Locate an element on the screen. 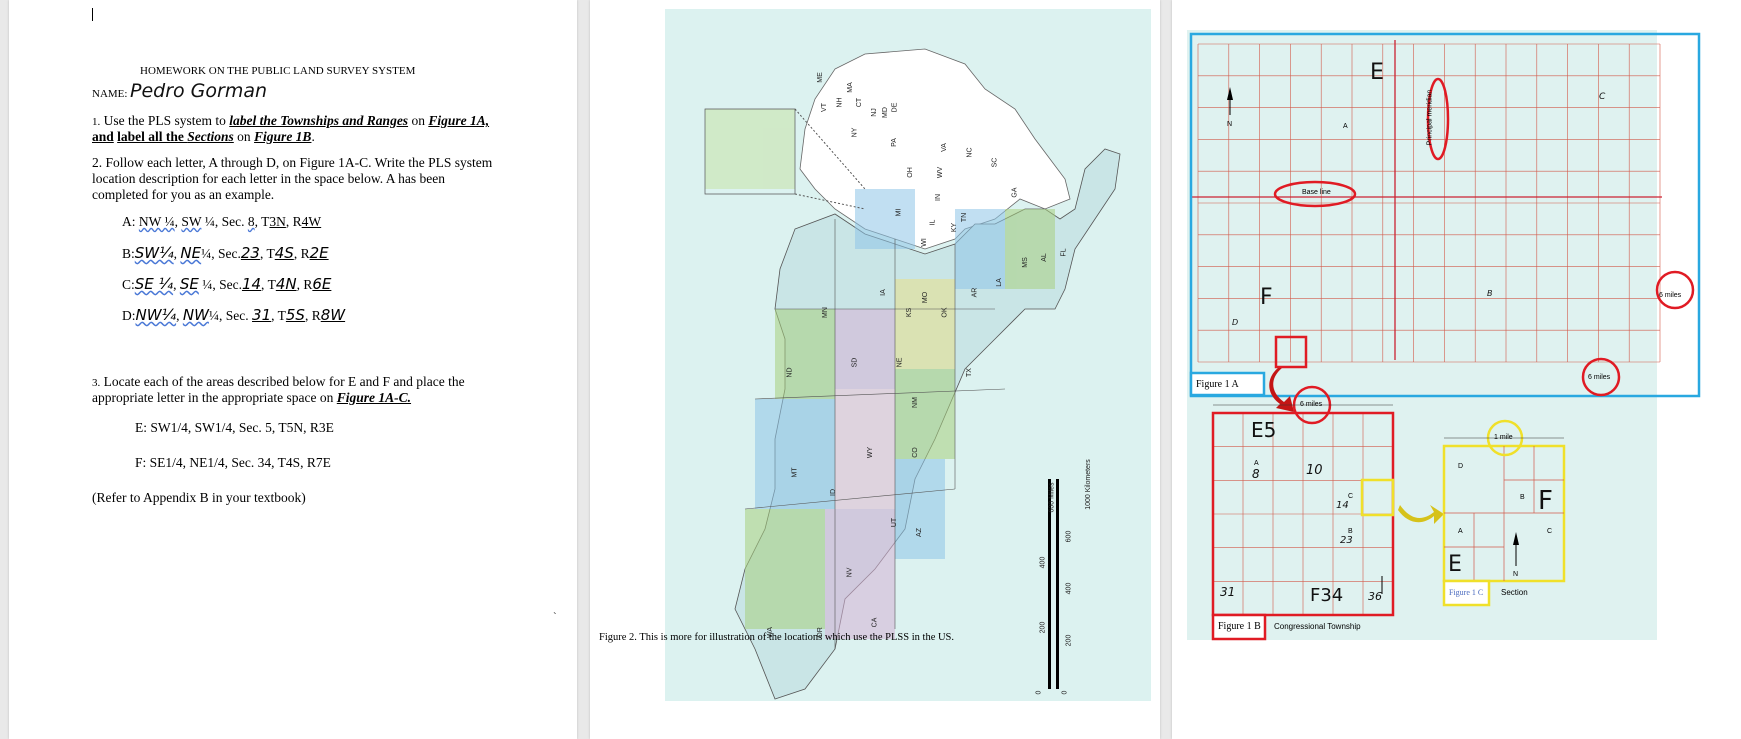 The height and width of the screenshot is (739, 1741). state-label-in: IN is located at coordinates (938, 197).